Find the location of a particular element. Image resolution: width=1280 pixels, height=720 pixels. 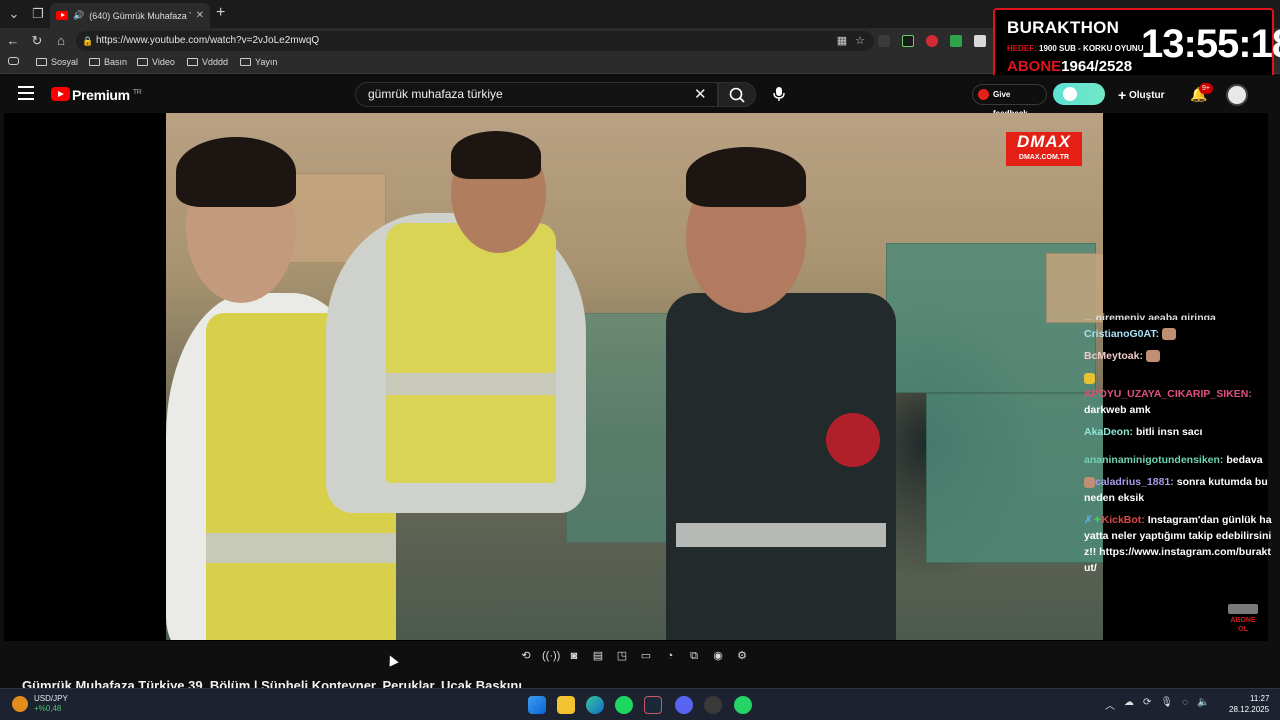

hamburger-menu-icon is located at coordinates (26, 93).